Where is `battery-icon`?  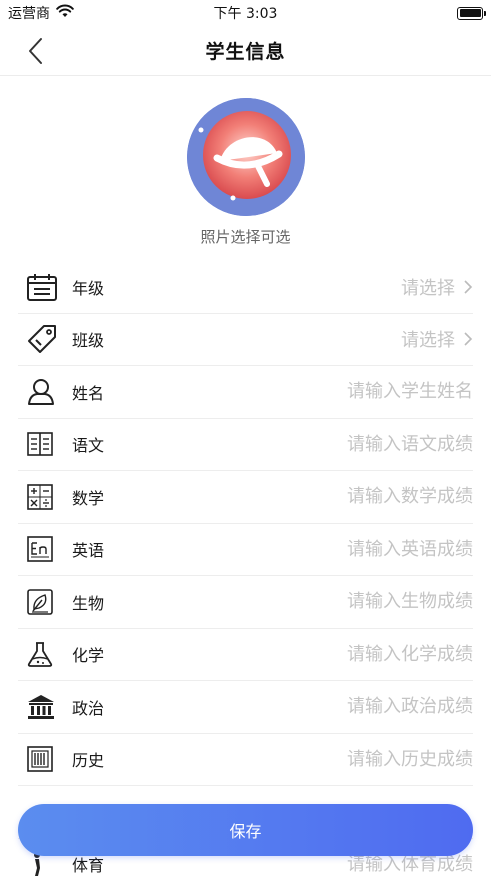 battery-icon is located at coordinates (471, 13).